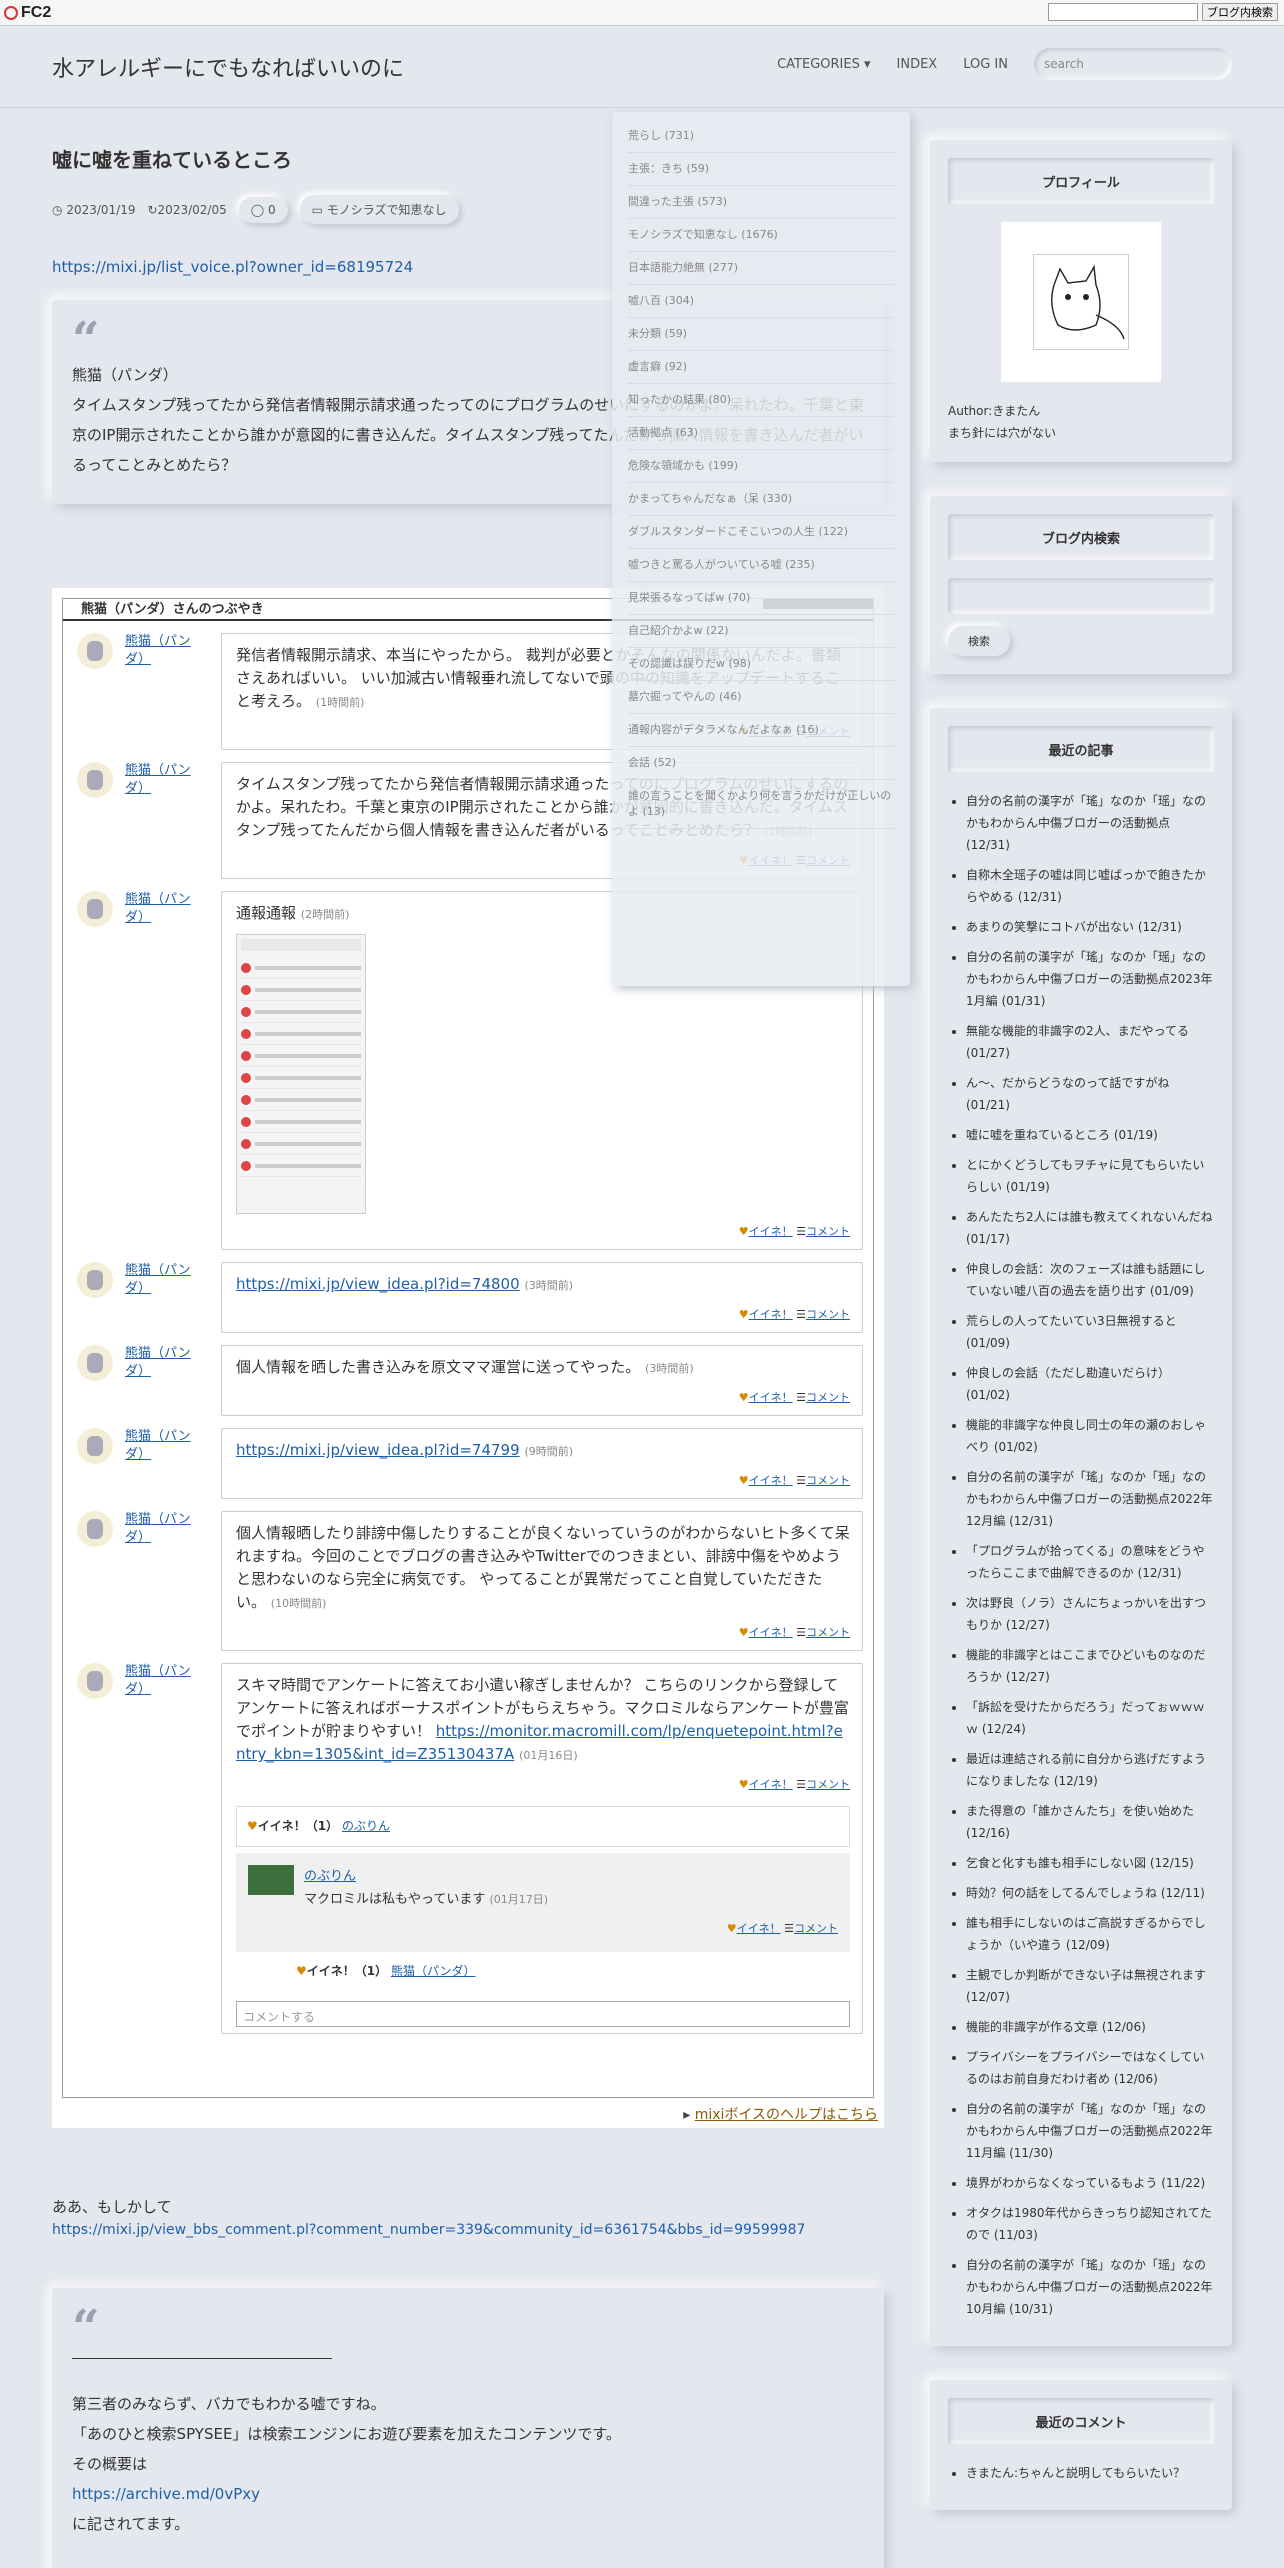  Describe the element at coordinates (1067, 1094) in the screenshot. I see `recent-post-link: ん〜、だからどうなのって話ですがね (01/21)` at that location.